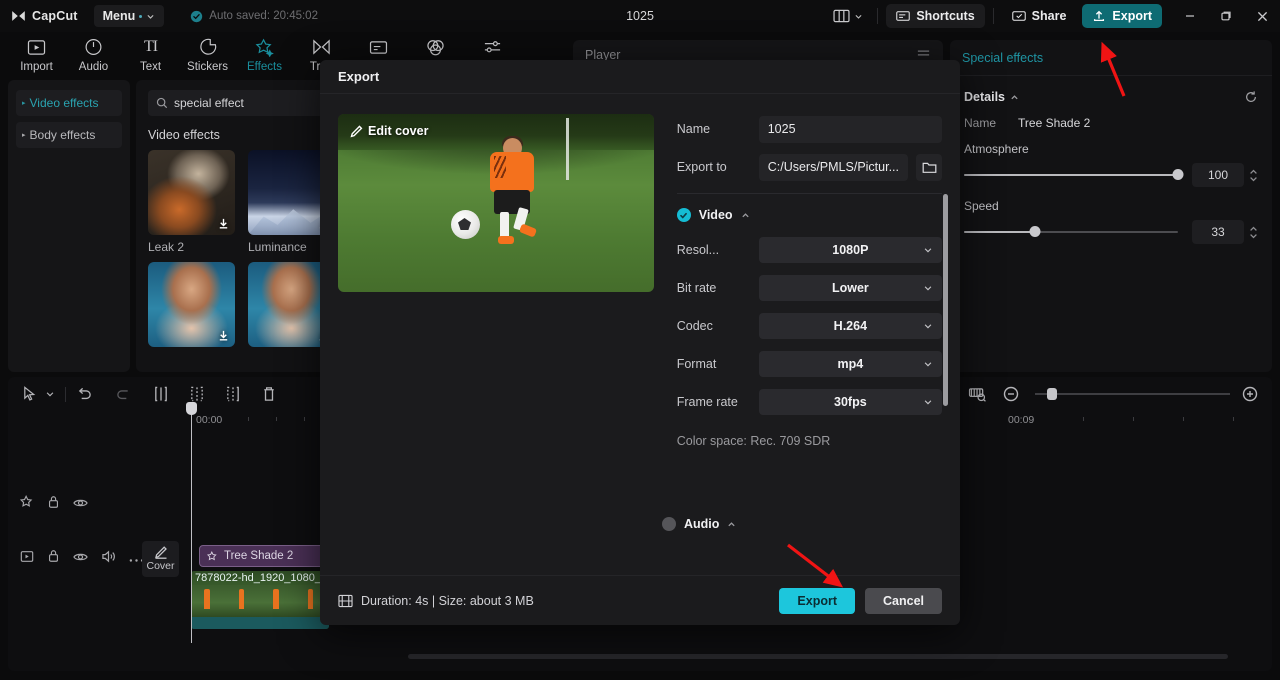 This screenshot has width=1280, height=680. What do you see at coordinates (1122, 16) in the screenshot?
I see `export-button: Export` at bounding box center [1122, 16].